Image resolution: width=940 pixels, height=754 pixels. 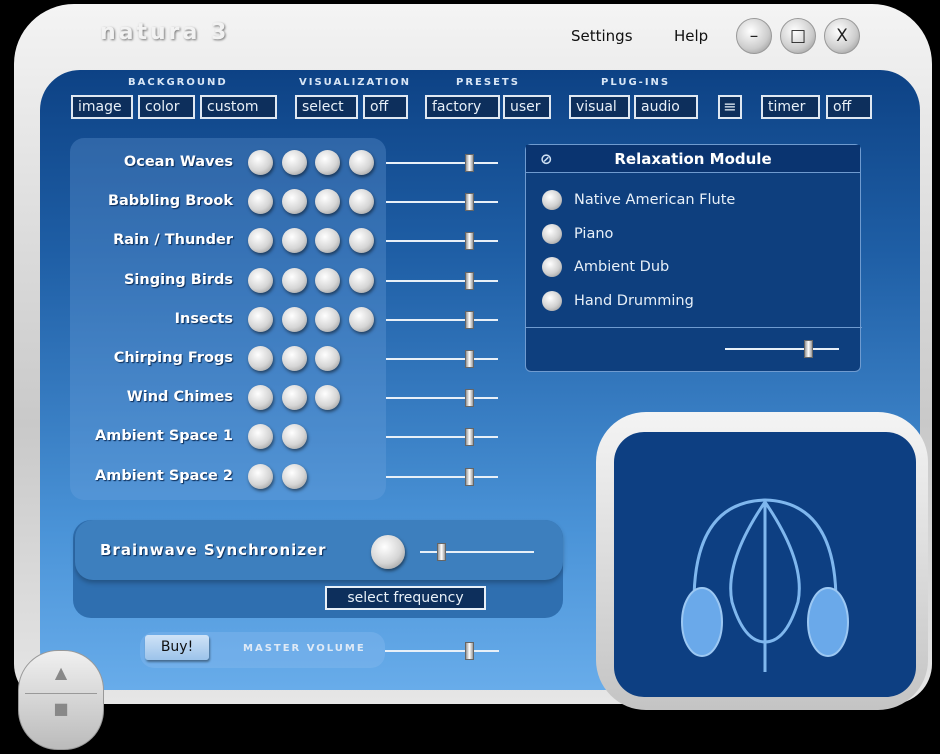 I want to click on sound-label: Insects, so click(x=203, y=318).